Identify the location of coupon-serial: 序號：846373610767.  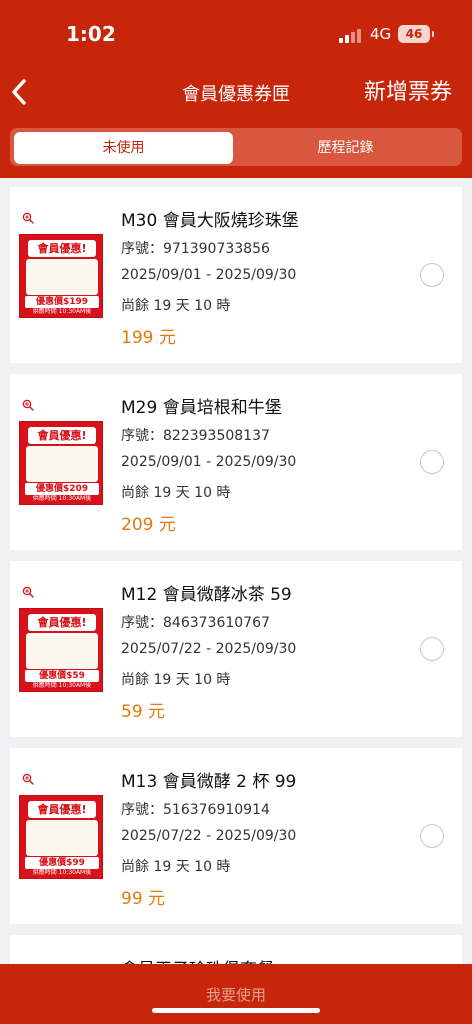
(195, 623).